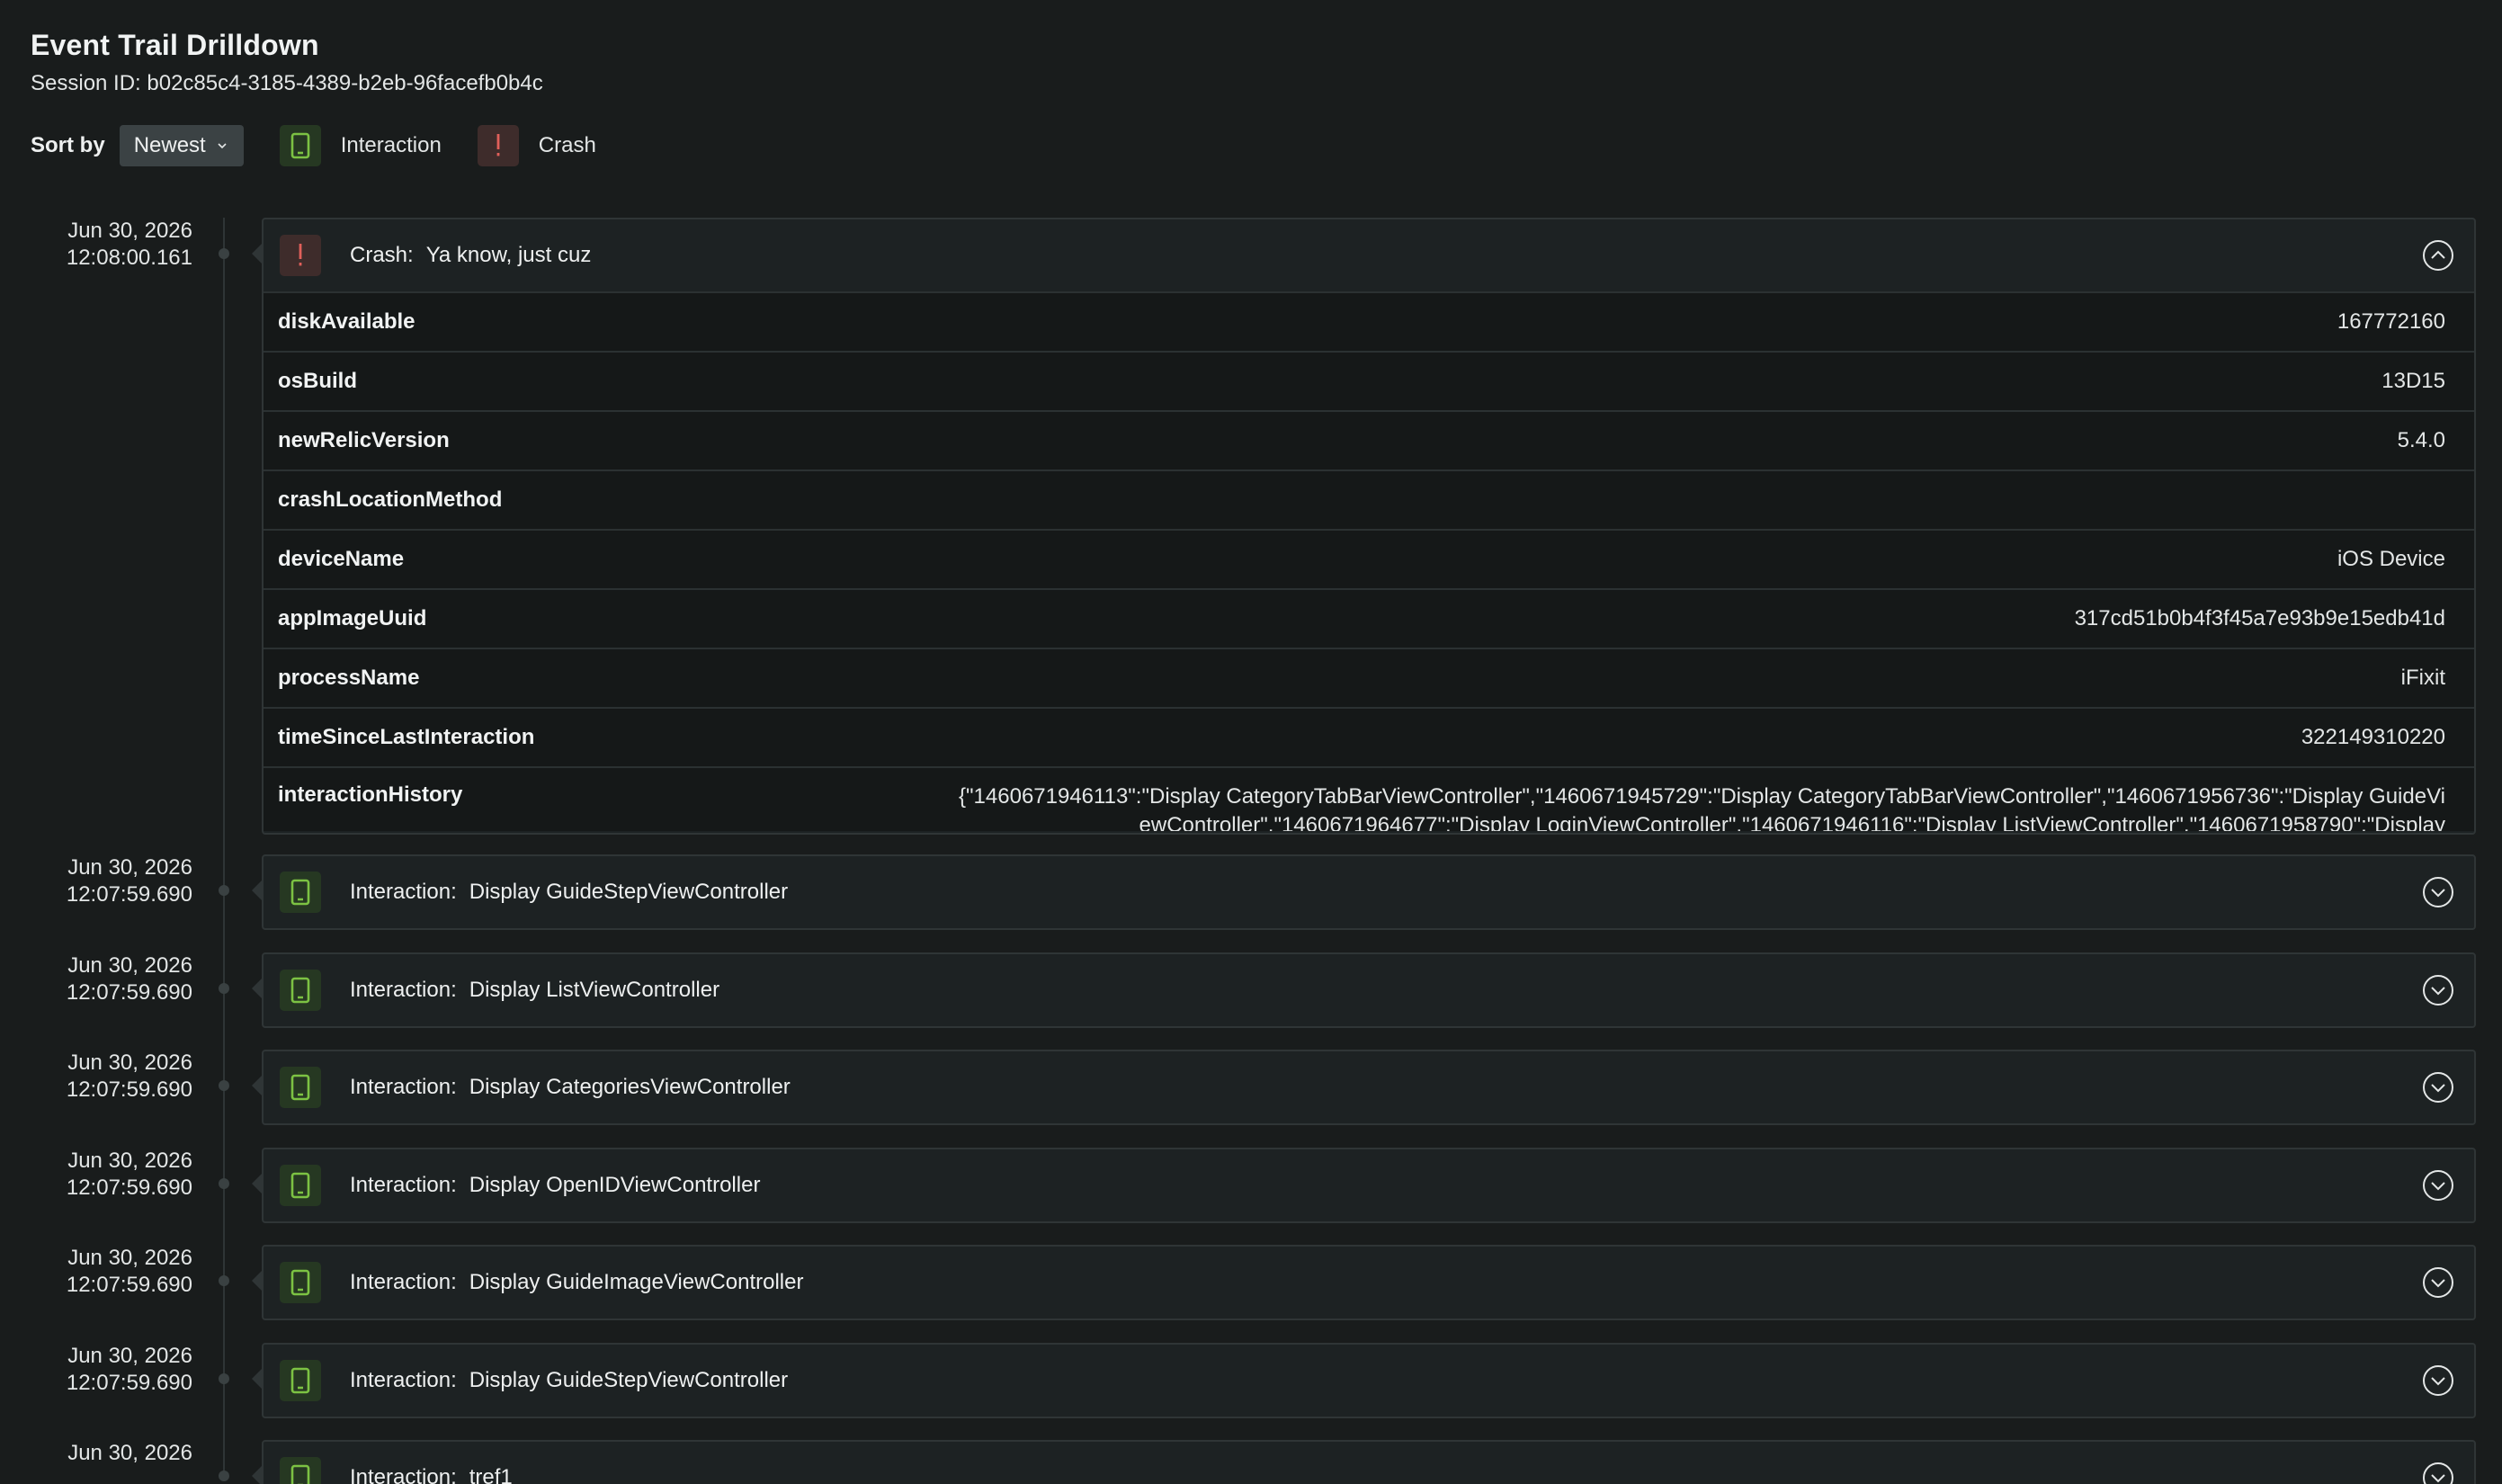 This screenshot has height=1484, width=2502. What do you see at coordinates (370, 794) in the screenshot?
I see `attribute-key: interactionHistory` at bounding box center [370, 794].